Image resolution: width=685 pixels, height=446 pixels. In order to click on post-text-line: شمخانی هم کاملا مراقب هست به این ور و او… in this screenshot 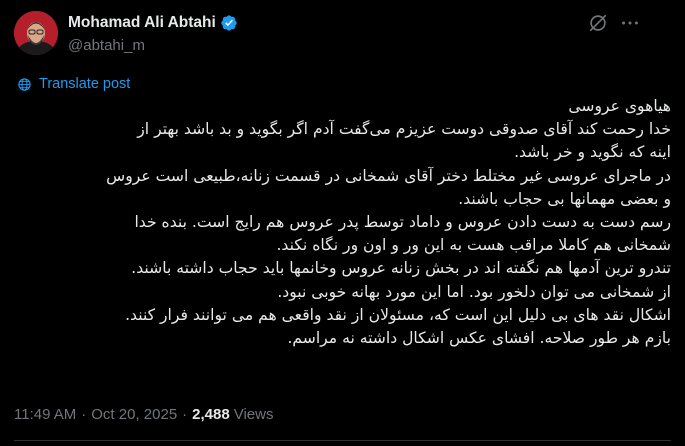, I will do `click(473, 245)`.